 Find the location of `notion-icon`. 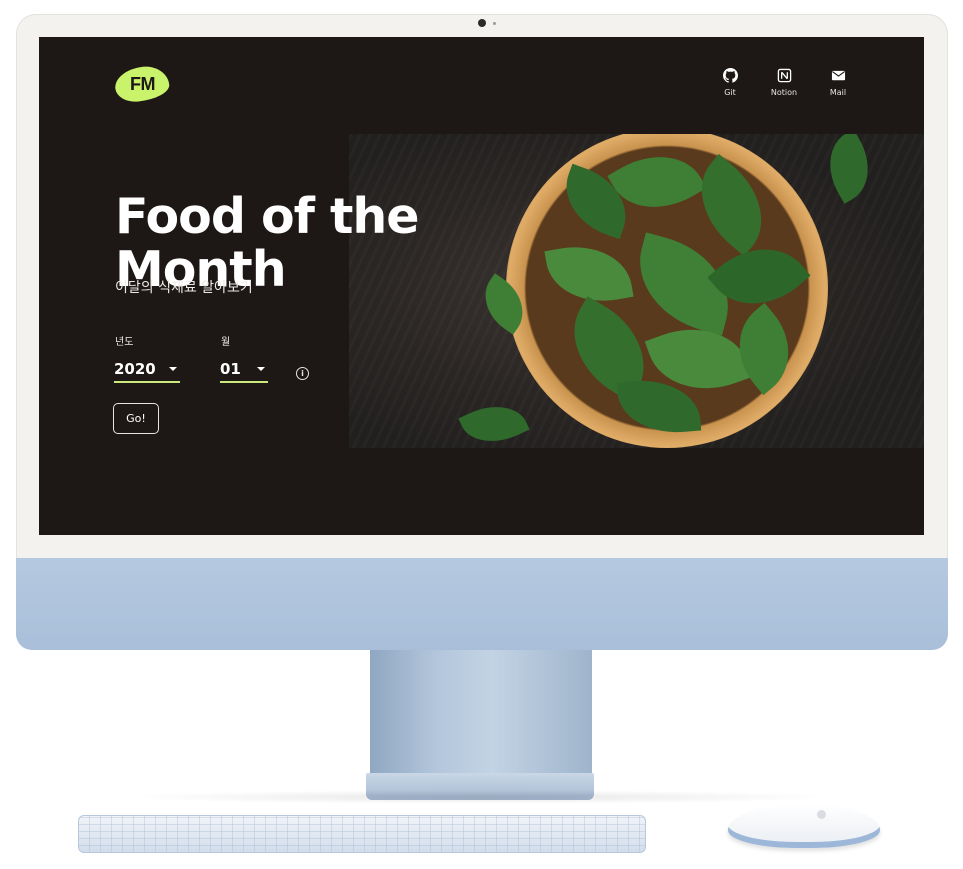

notion-icon is located at coordinates (784, 75).